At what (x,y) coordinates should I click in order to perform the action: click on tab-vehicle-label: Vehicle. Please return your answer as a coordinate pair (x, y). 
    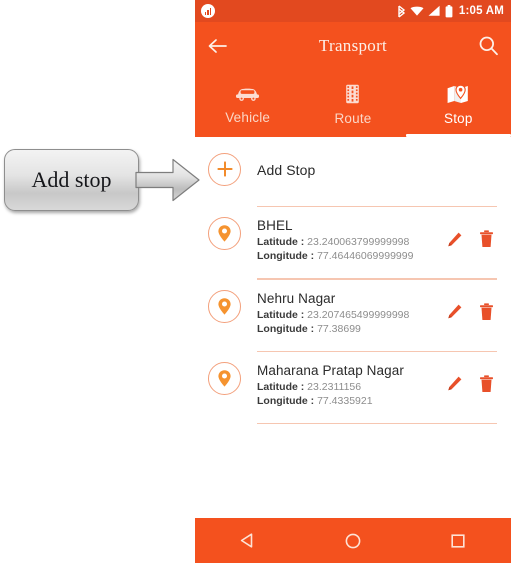
    Looking at the image, I should click on (248, 117).